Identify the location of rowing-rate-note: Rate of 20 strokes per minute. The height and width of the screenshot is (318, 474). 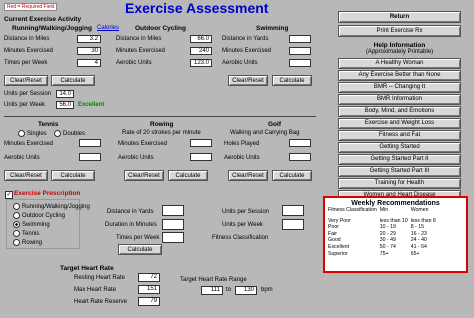
(161, 133).